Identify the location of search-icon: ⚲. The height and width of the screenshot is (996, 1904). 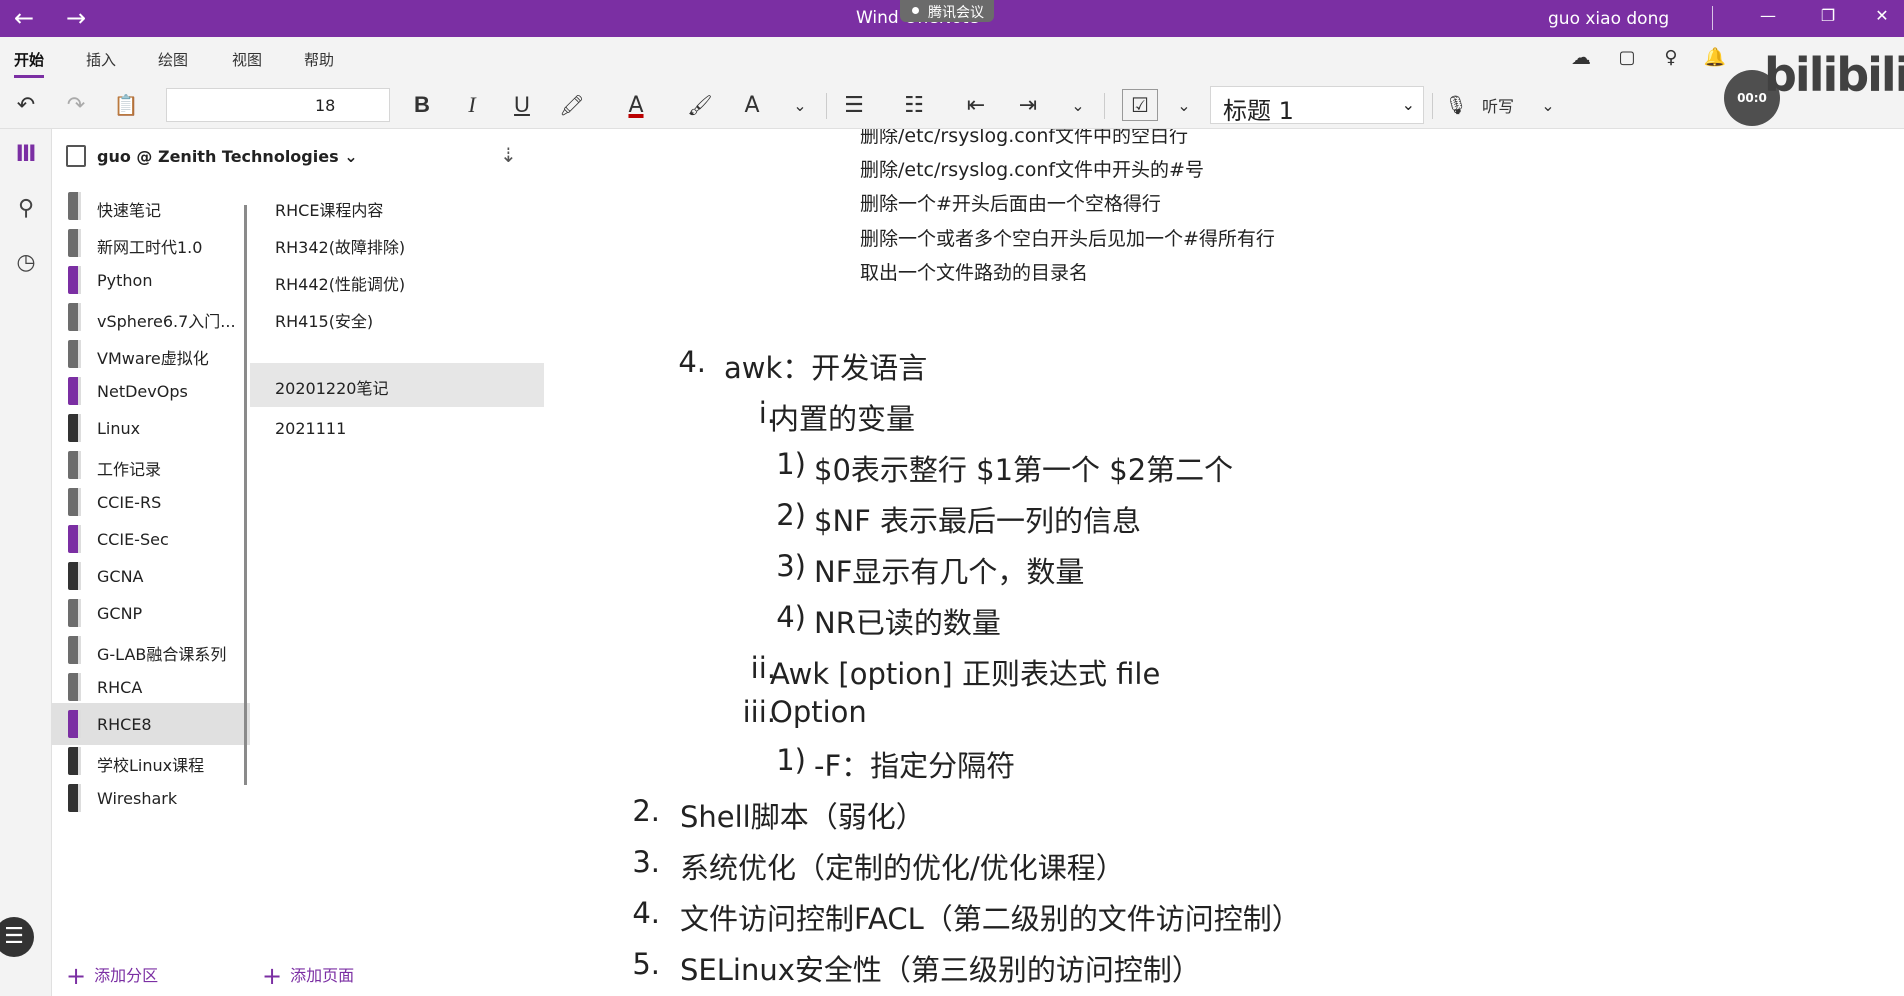
(26, 209).